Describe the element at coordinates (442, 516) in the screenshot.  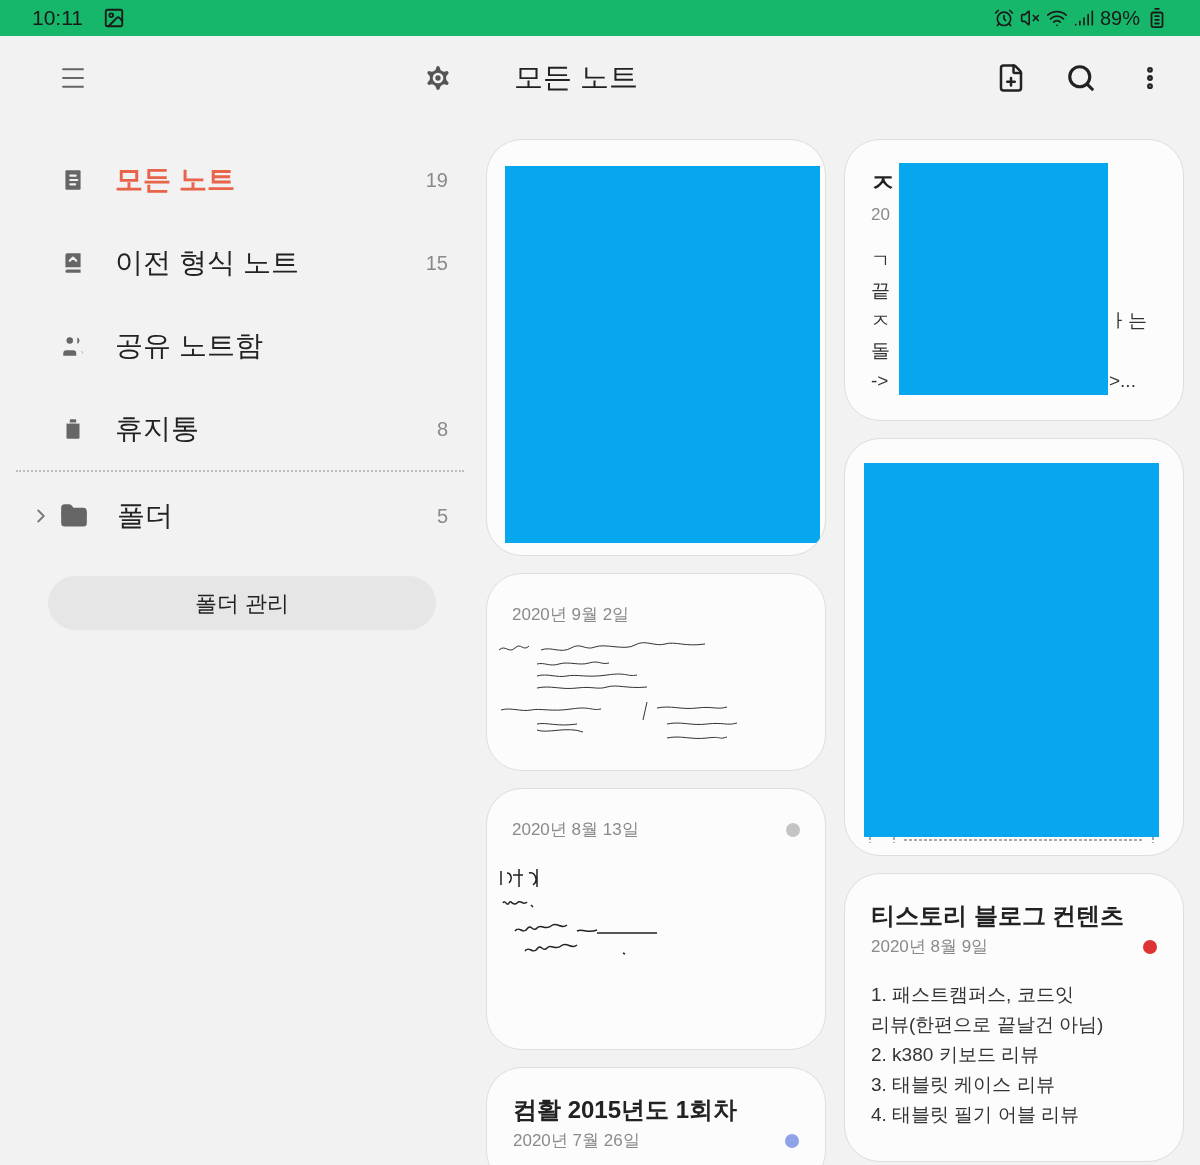
I see `item-count: 5` at that location.